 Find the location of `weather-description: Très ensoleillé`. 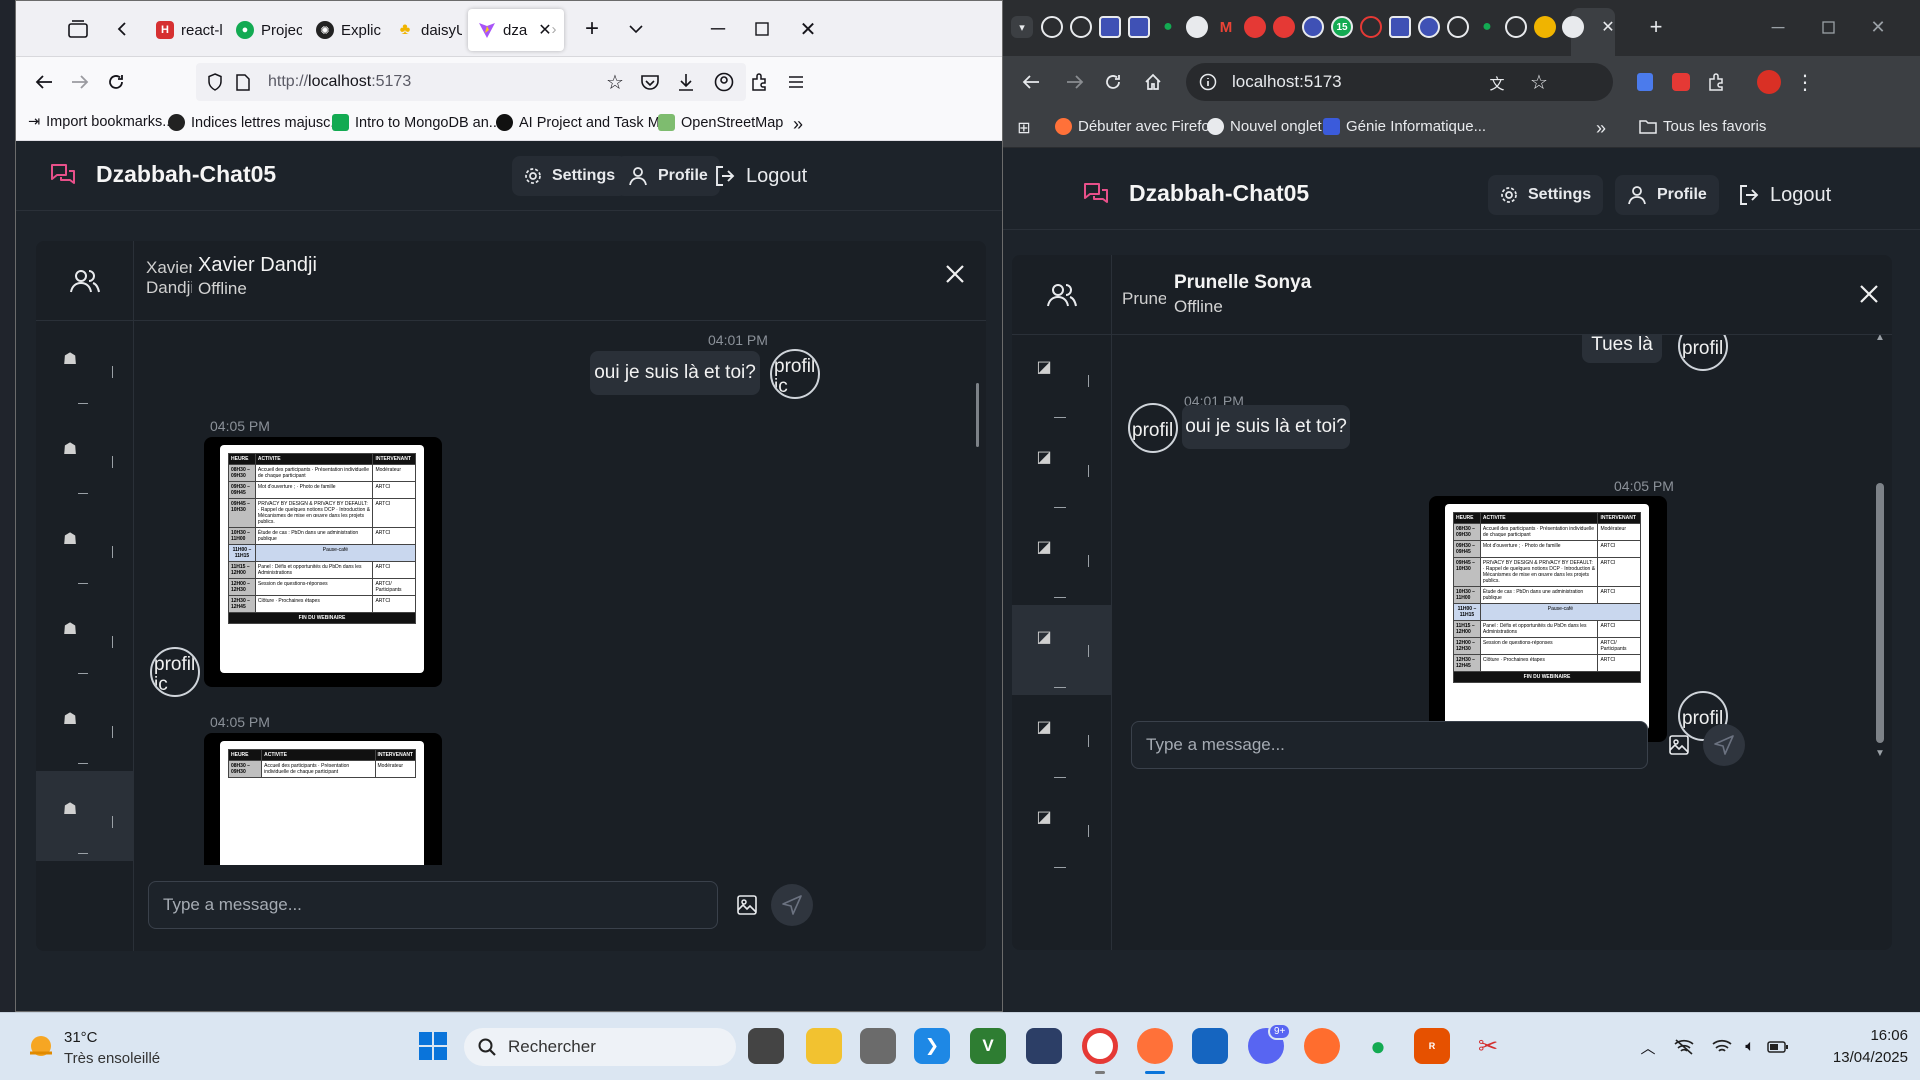

weather-description: Très ensoleillé is located at coordinates (112, 1058).